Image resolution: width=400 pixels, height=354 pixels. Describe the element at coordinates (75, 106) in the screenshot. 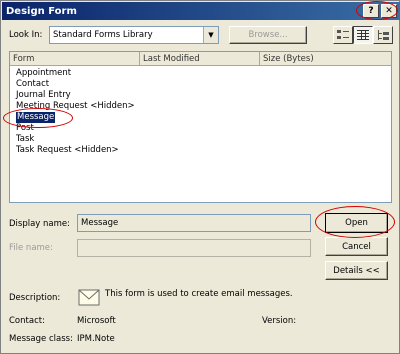

I see `list-item-meeting-request: Meeting Request <Hidden>` at that location.